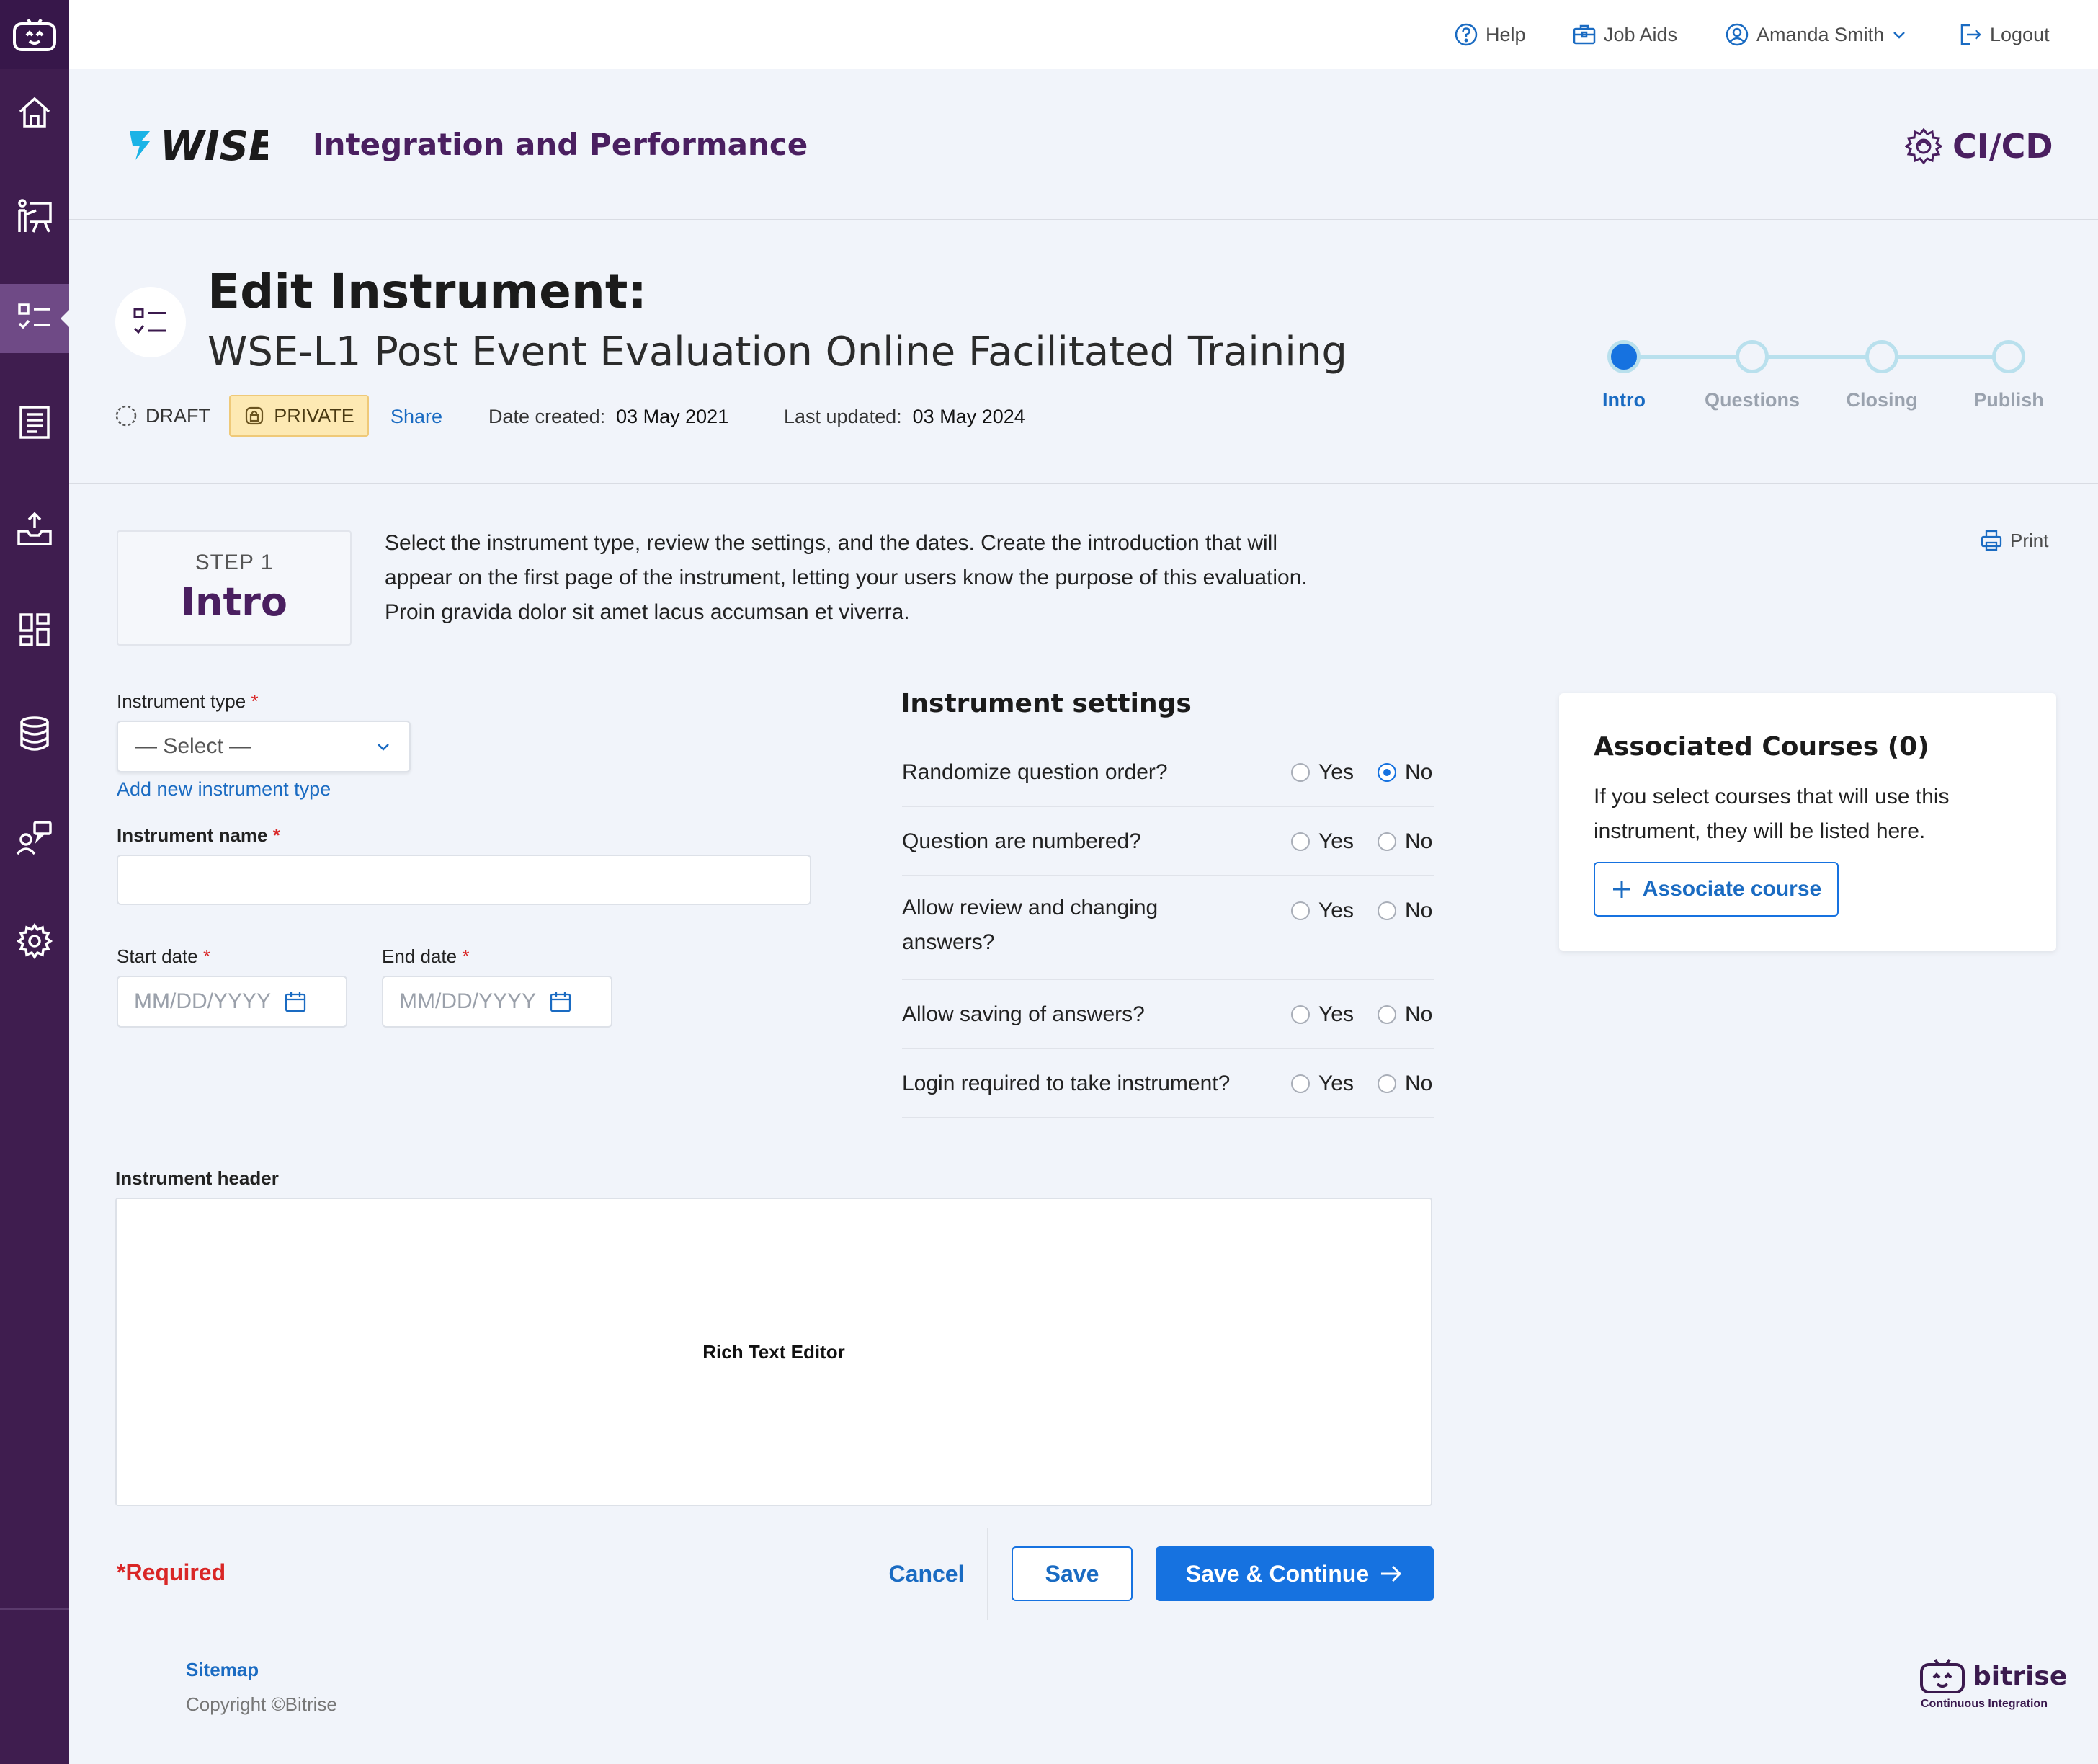 The height and width of the screenshot is (1764, 2098). Describe the element at coordinates (1641, 34) in the screenshot. I see `job-aids-label: Job Aids` at that location.